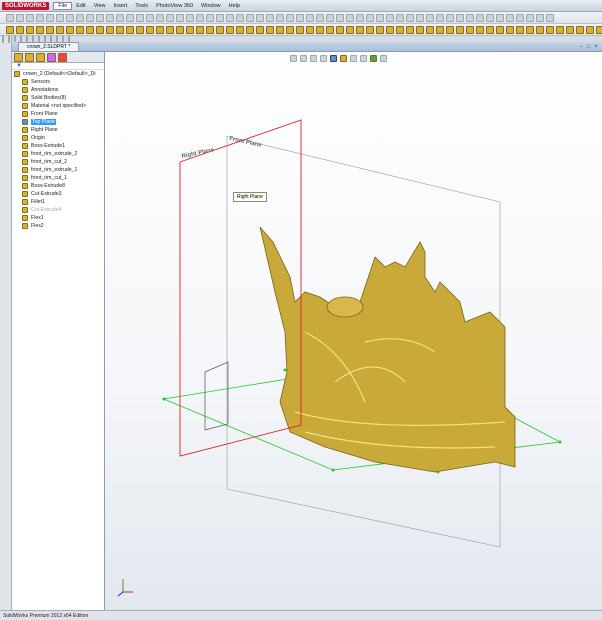 This screenshot has width=602, height=620. I want to click on tree-root: crown_2 (Default<<Default>_Di, so click(58, 74).